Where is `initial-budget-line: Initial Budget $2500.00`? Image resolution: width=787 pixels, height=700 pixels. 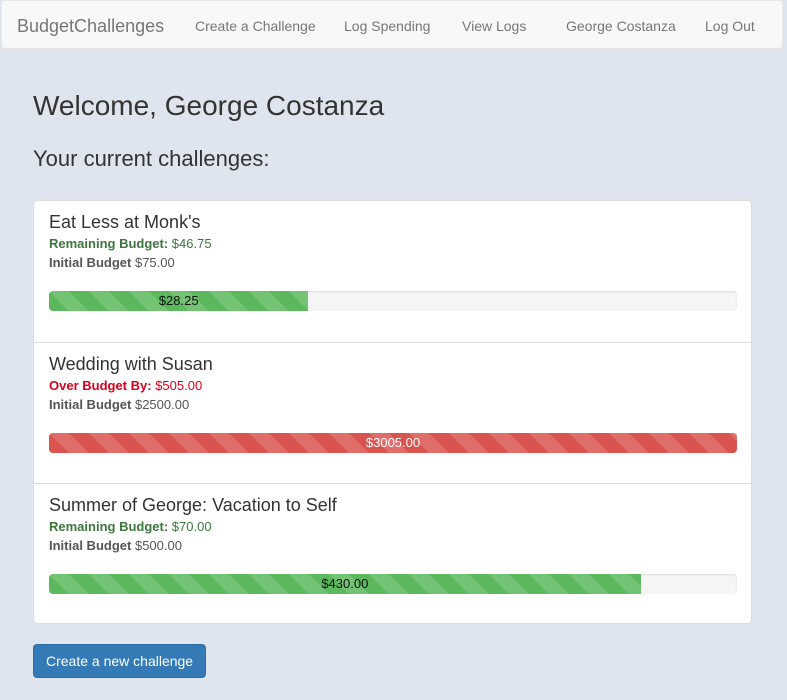 initial-budget-line: Initial Budget $2500.00 is located at coordinates (119, 404).